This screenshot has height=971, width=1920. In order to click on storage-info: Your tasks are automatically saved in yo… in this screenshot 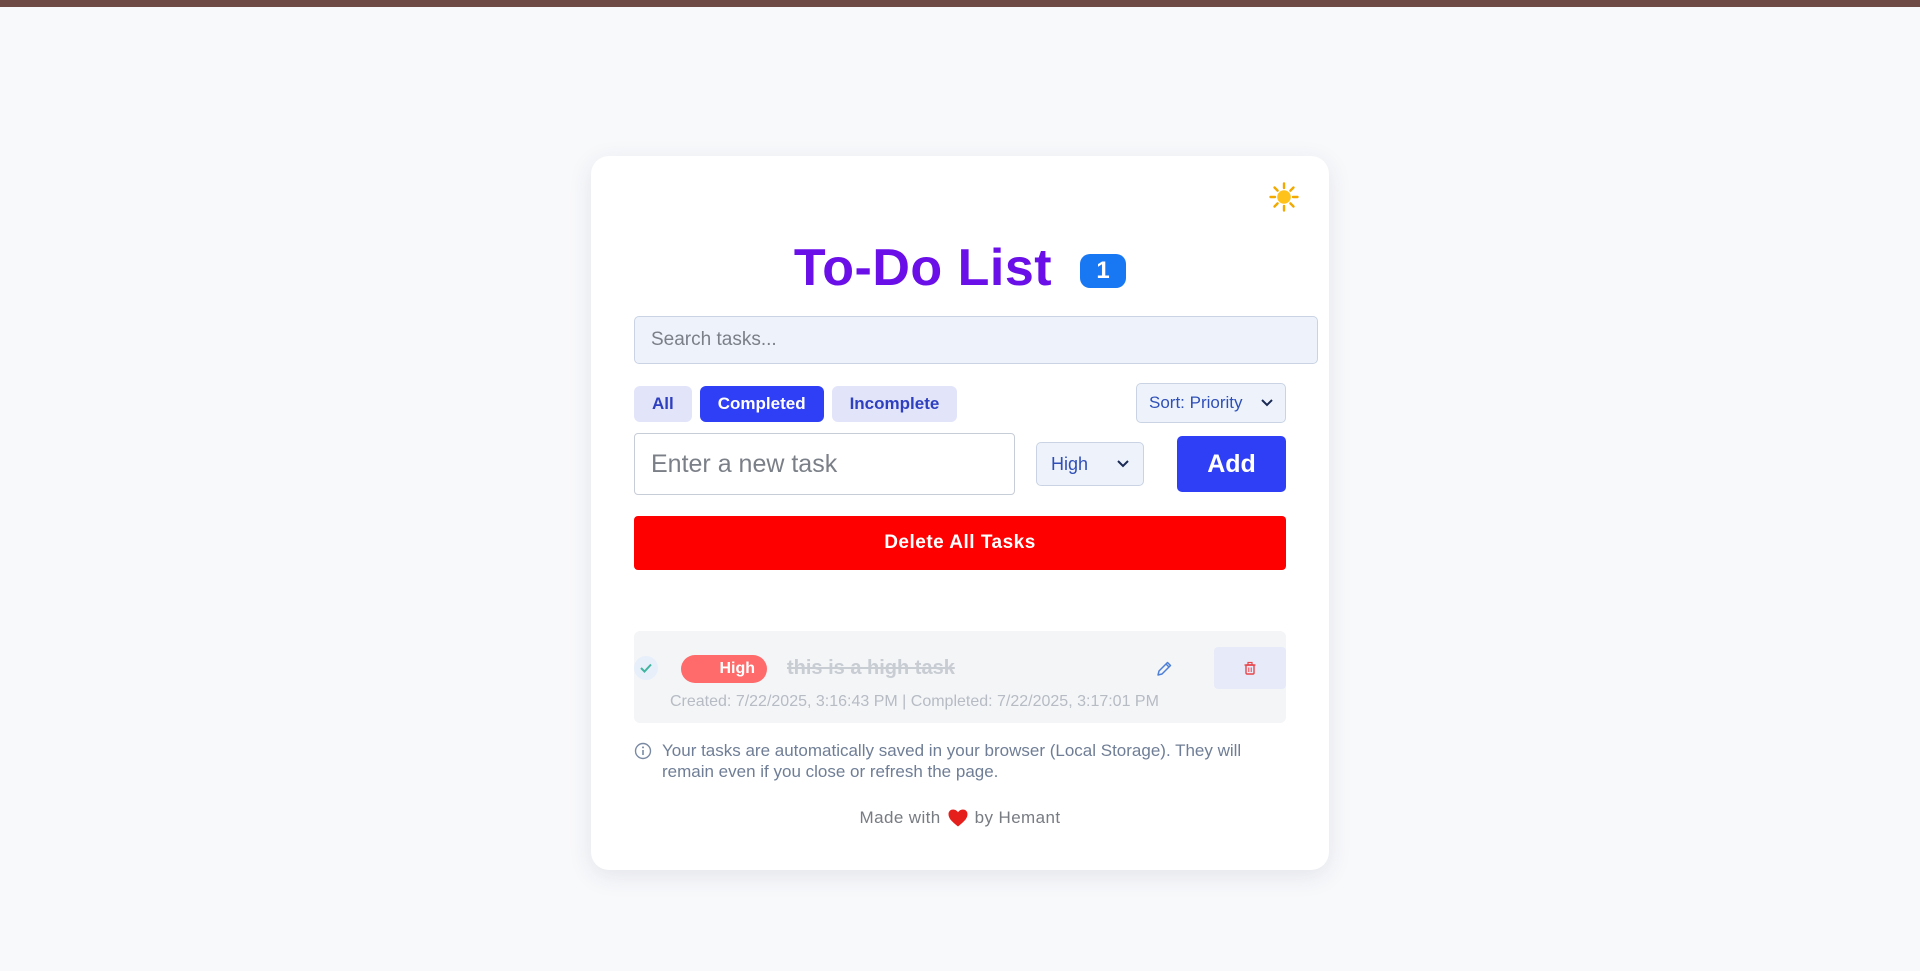, I will do `click(954, 761)`.